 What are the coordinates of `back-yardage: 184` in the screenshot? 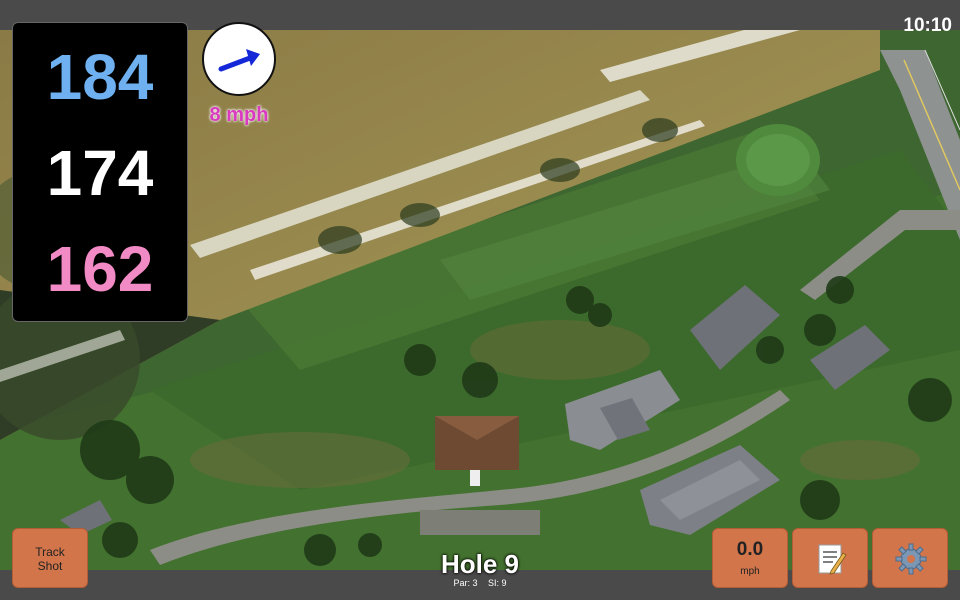 It's located at (100, 77).